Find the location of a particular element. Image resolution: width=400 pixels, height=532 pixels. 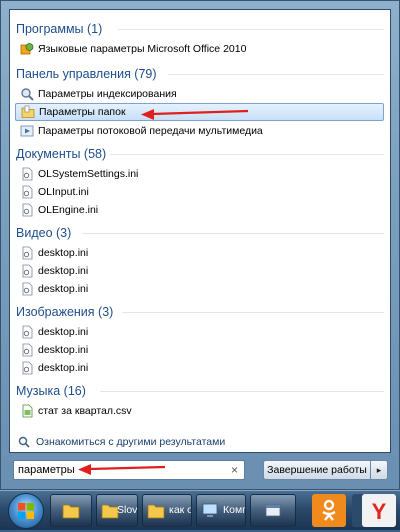

folder-options-icon is located at coordinates (28, 111).